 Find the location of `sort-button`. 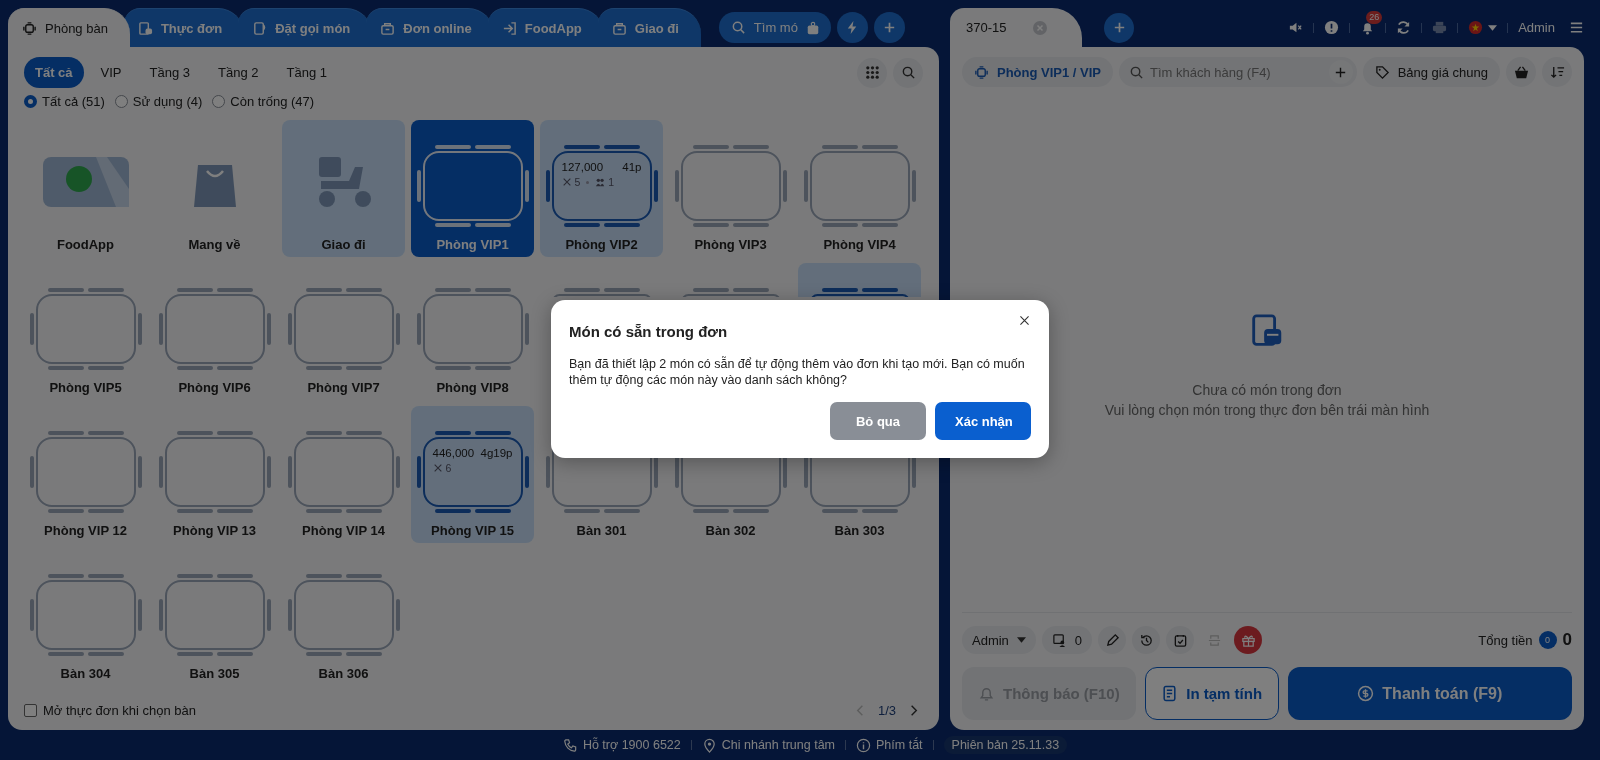

sort-button is located at coordinates (1557, 72).